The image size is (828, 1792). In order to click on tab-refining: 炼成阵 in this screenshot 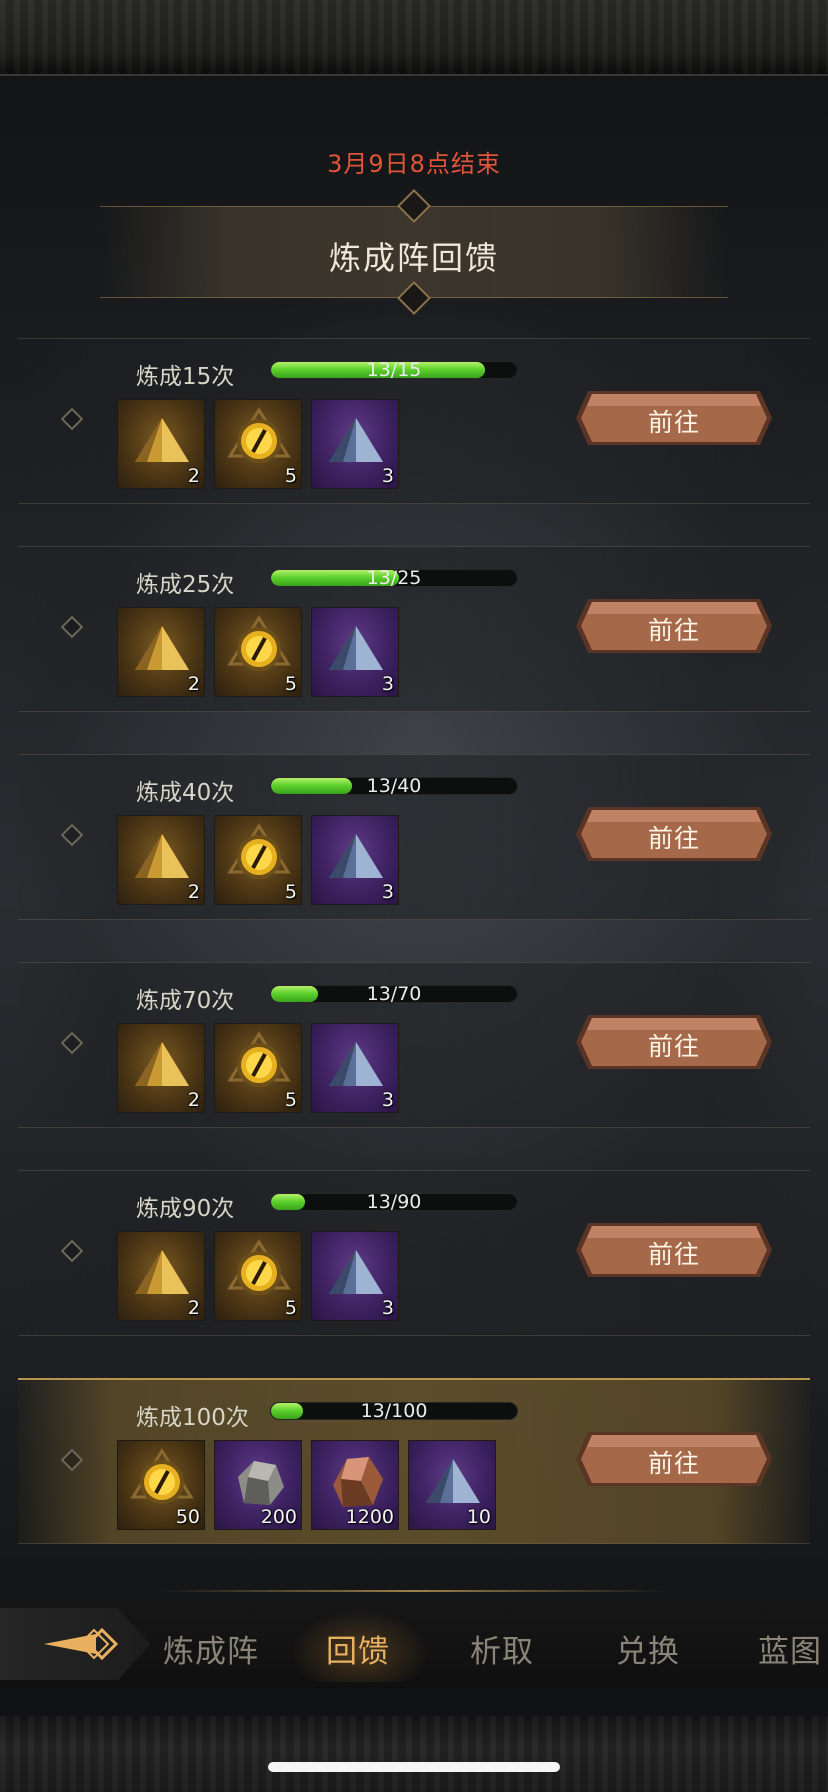, I will do `click(211, 1648)`.